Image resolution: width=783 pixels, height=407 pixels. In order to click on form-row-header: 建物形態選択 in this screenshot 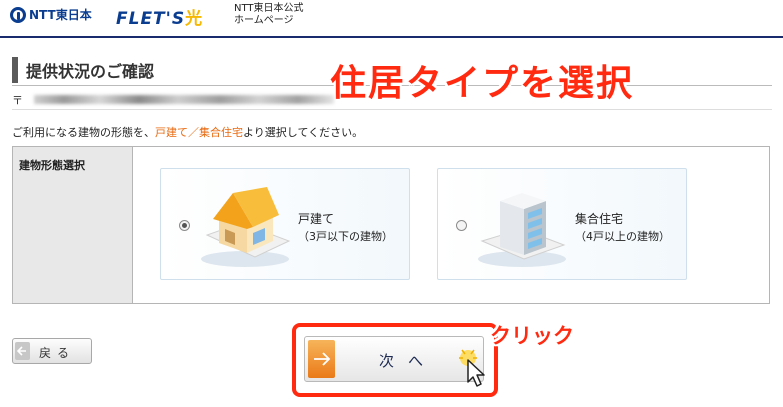, I will do `click(73, 225)`.